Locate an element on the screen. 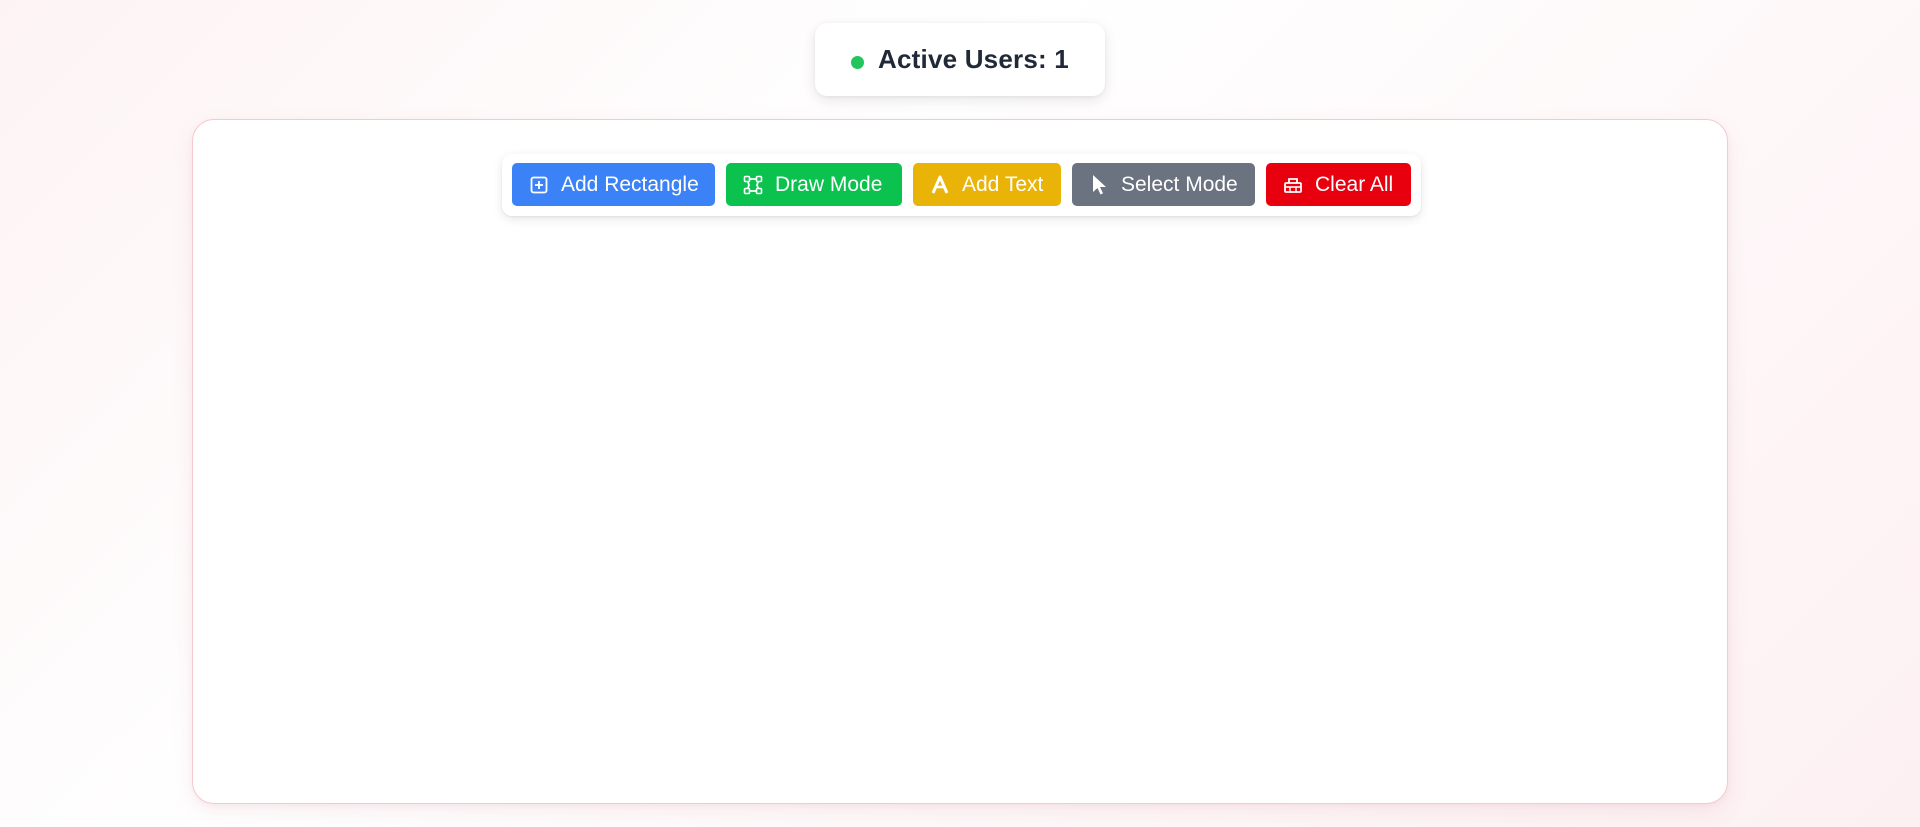  active-users-indicator: Active Users: 1 is located at coordinates (960, 59).